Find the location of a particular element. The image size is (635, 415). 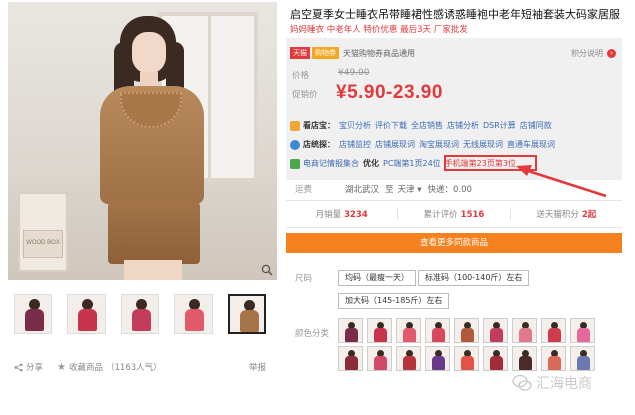

product-title: 启空夏季女士睡衣吊带睡裙性感诱惑睡袍中老年短袖套装大码家居服 is located at coordinates (455, 14).